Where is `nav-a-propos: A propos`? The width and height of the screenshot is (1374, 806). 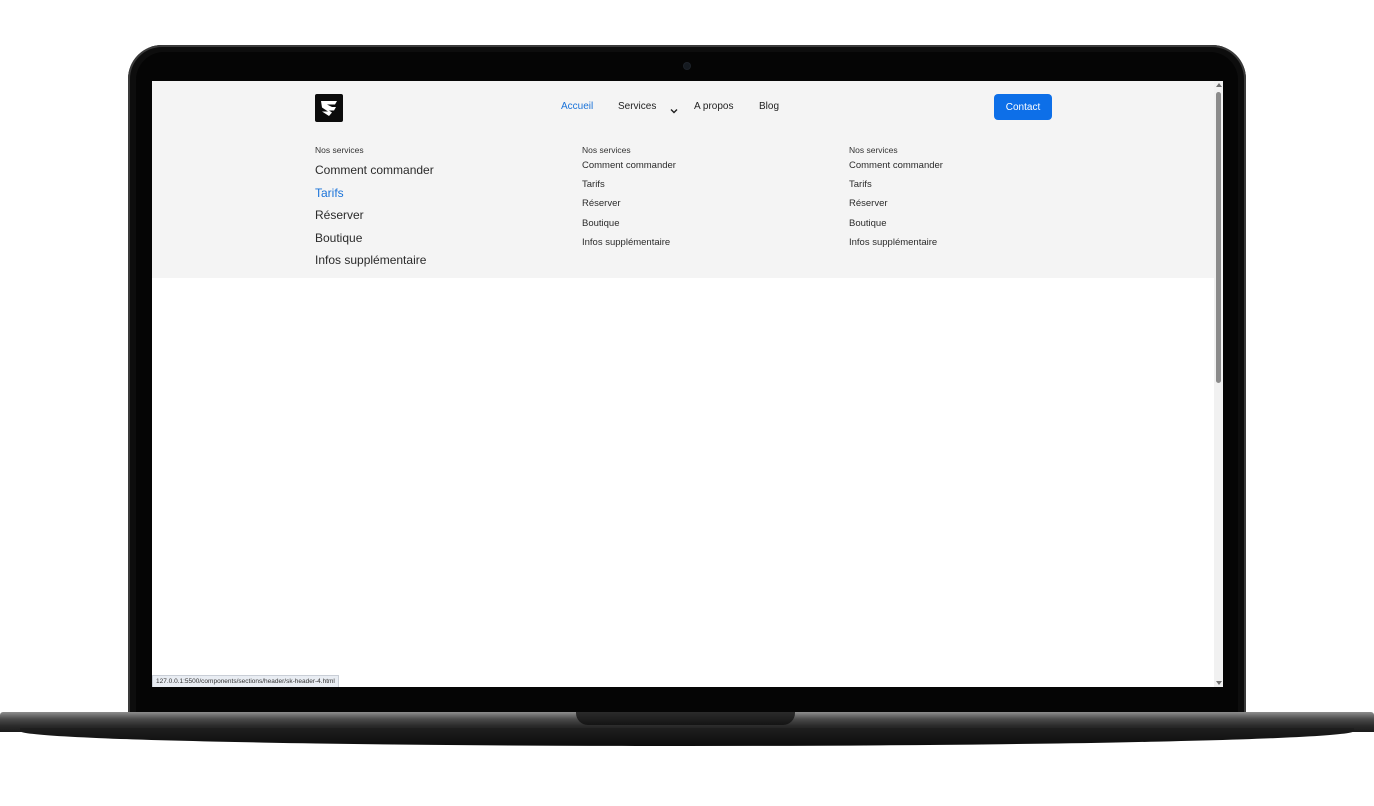 nav-a-propos: A propos is located at coordinates (713, 106).